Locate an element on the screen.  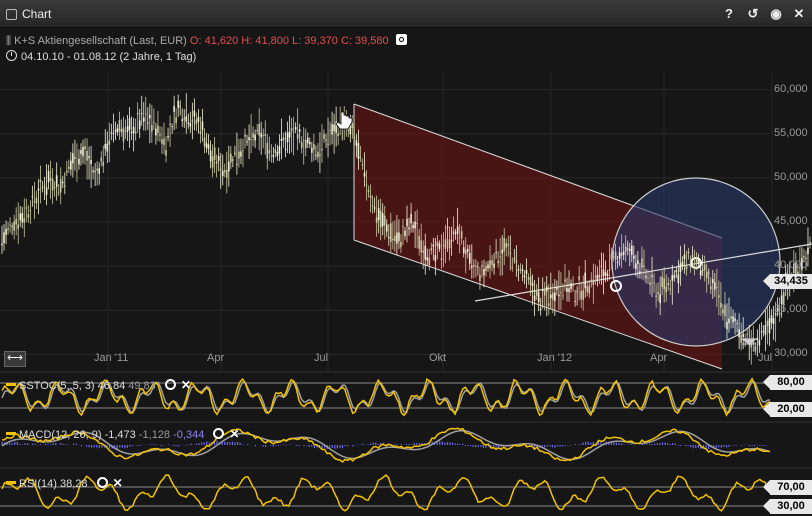
pan-arrows-icon: ⟷ is located at coordinates (15, 359).